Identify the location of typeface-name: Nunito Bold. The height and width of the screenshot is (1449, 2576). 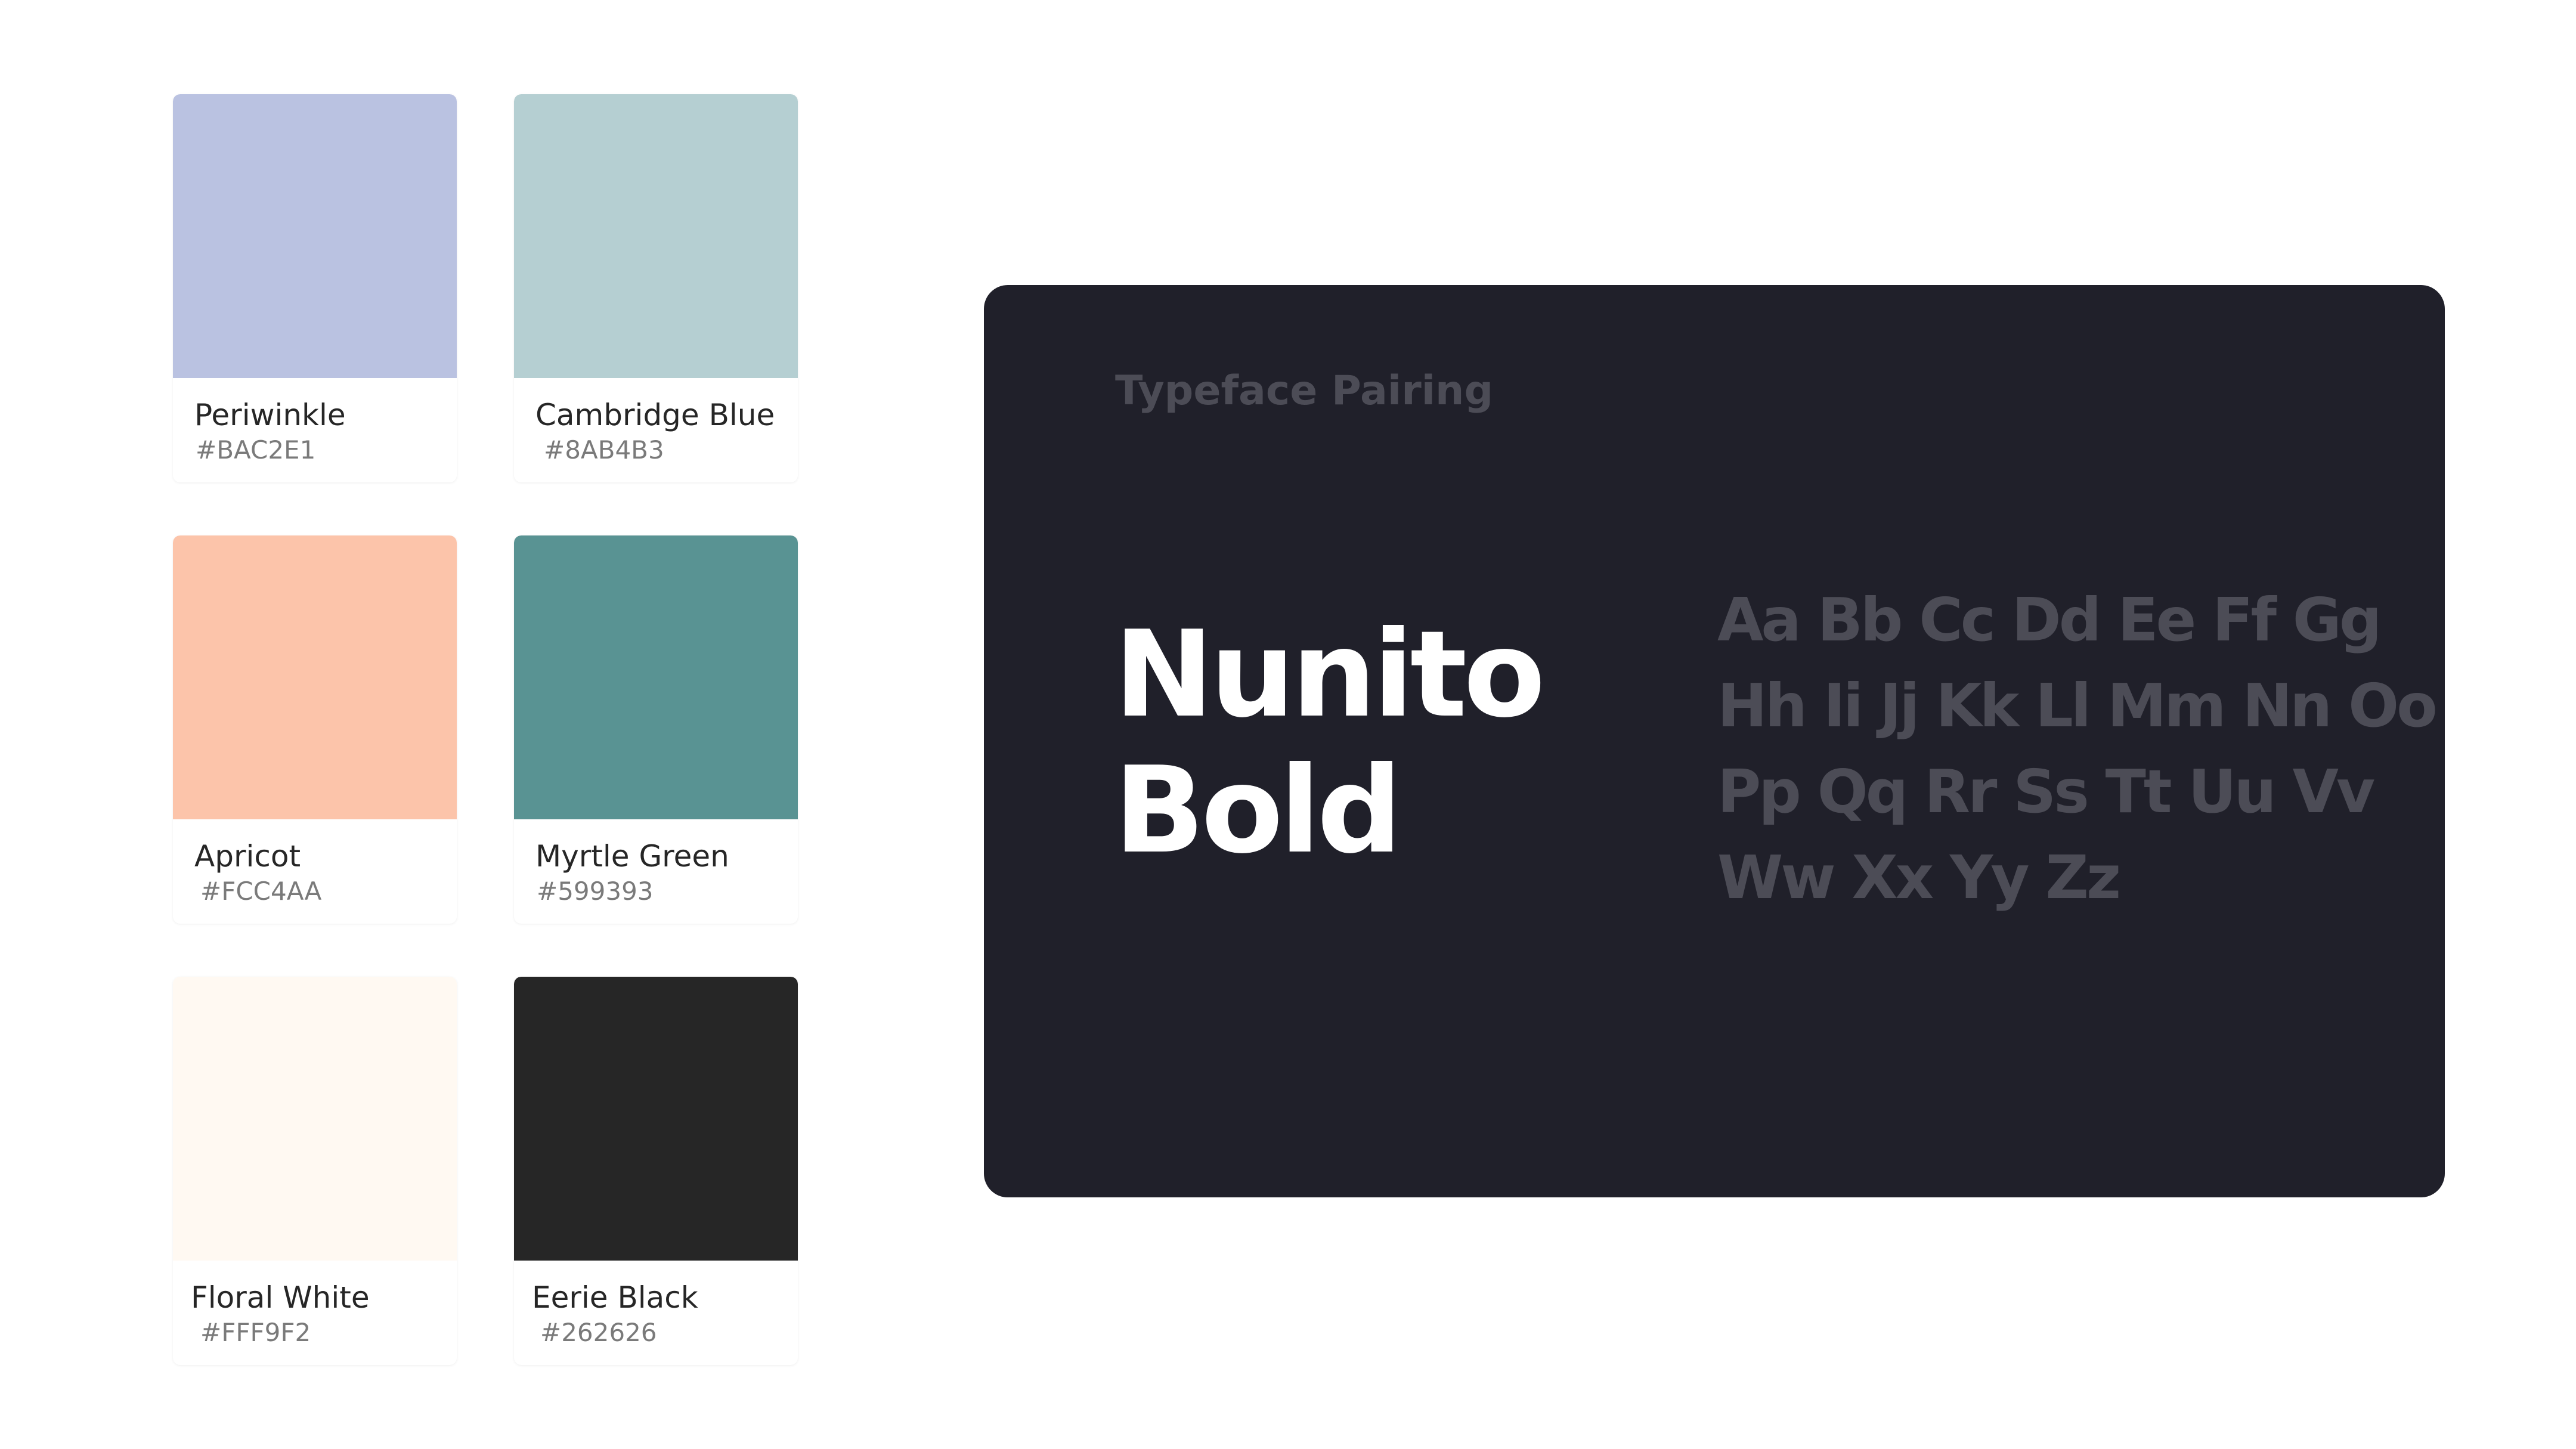
(1330, 743).